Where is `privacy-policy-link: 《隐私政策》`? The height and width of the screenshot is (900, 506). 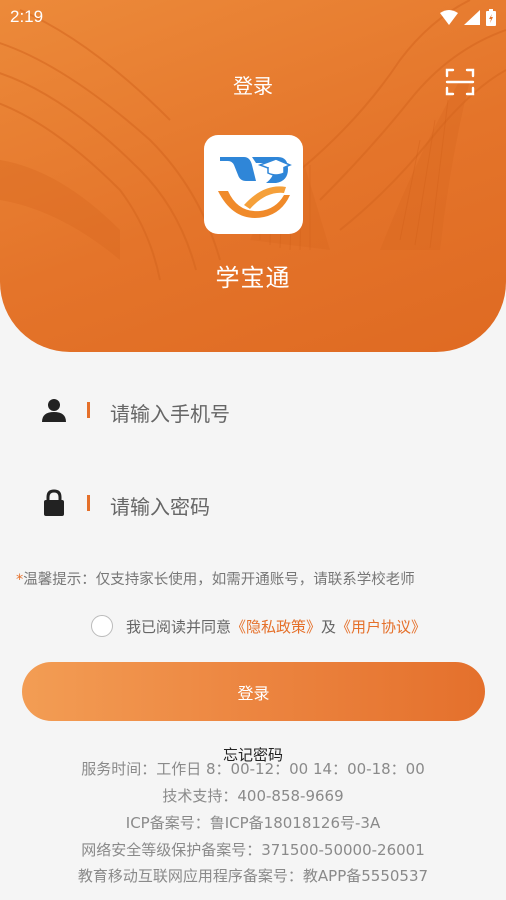 privacy-policy-link: 《隐私政策》 is located at coordinates (276, 626).